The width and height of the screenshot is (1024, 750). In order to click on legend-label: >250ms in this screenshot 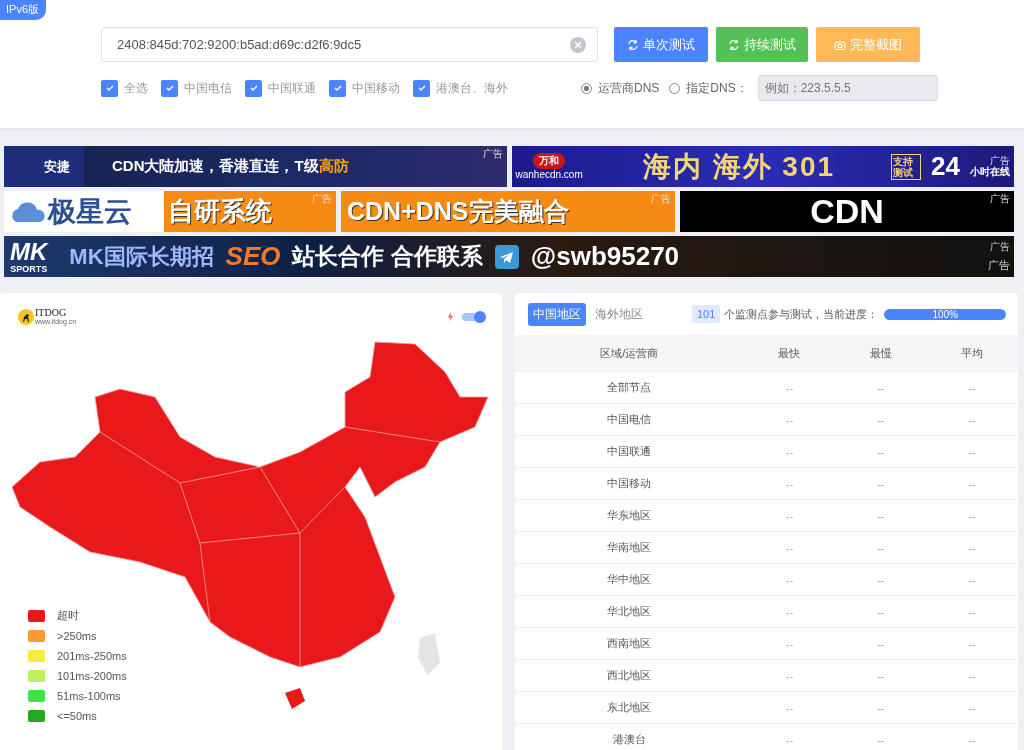, I will do `click(77, 635)`.